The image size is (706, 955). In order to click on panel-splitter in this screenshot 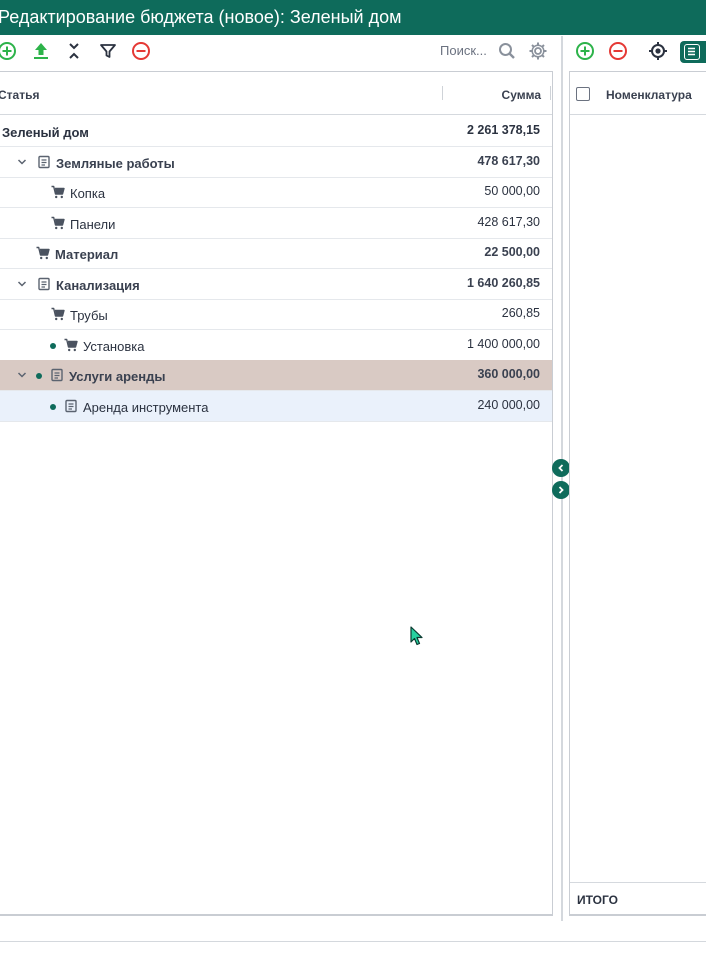, I will do `click(562, 478)`.